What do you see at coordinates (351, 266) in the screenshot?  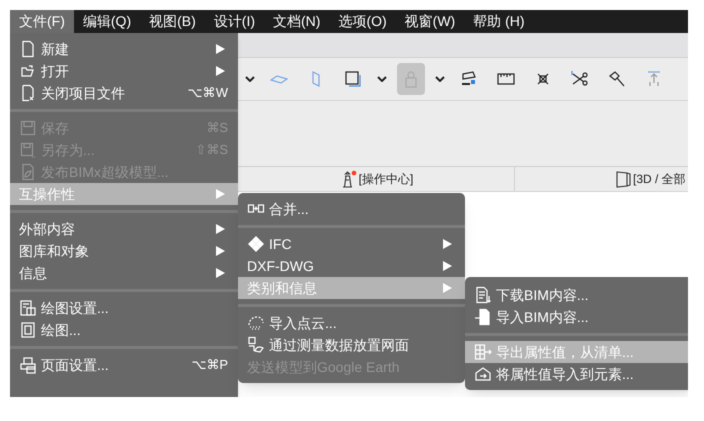 I see `menu-item: DXF-DWG` at bounding box center [351, 266].